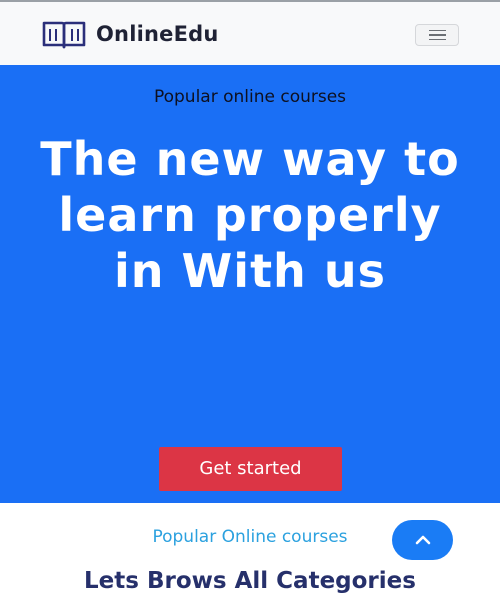 The image size is (500, 600). I want to click on brand-name: OnlineEdu, so click(157, 34).